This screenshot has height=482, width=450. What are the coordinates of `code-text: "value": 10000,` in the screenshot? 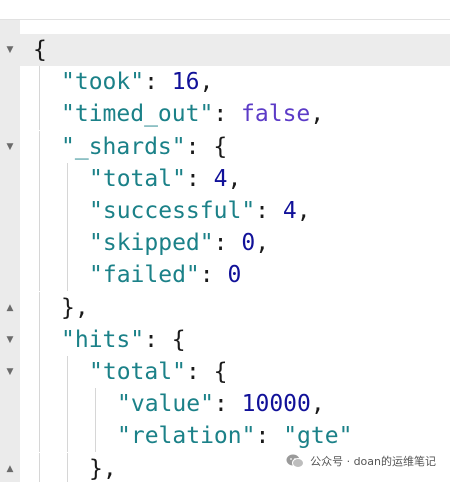 It's located at (221, 404).